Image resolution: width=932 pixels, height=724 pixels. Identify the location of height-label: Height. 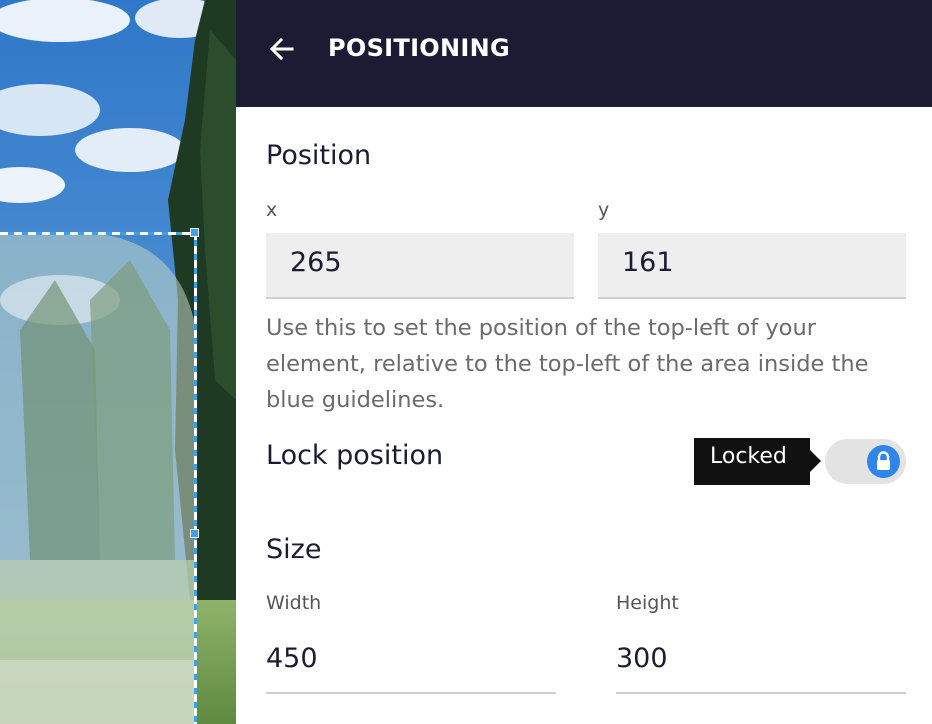
(647, 603).